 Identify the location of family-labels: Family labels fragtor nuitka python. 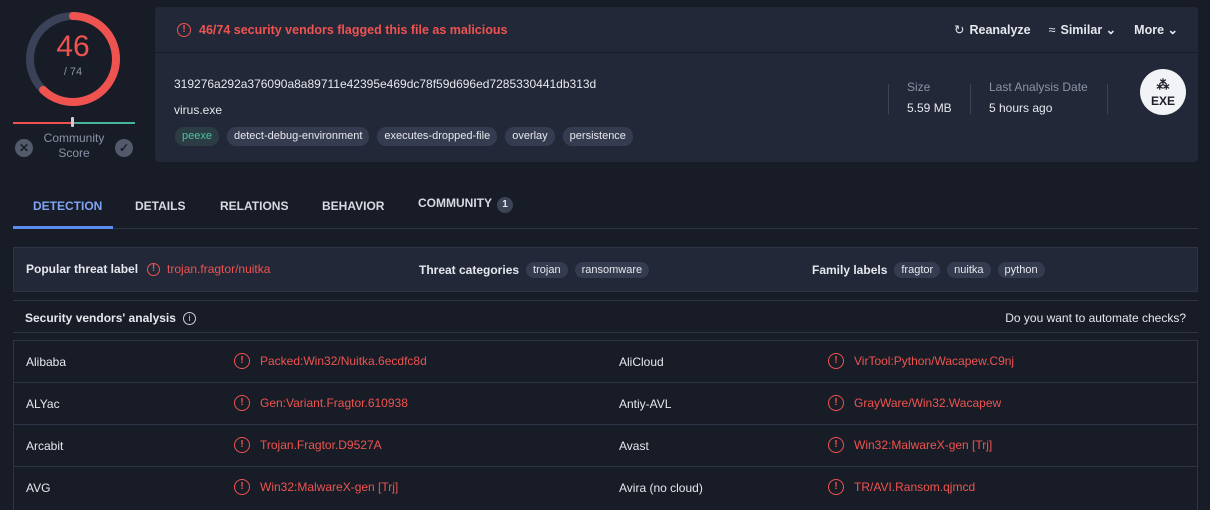
(928, 270).